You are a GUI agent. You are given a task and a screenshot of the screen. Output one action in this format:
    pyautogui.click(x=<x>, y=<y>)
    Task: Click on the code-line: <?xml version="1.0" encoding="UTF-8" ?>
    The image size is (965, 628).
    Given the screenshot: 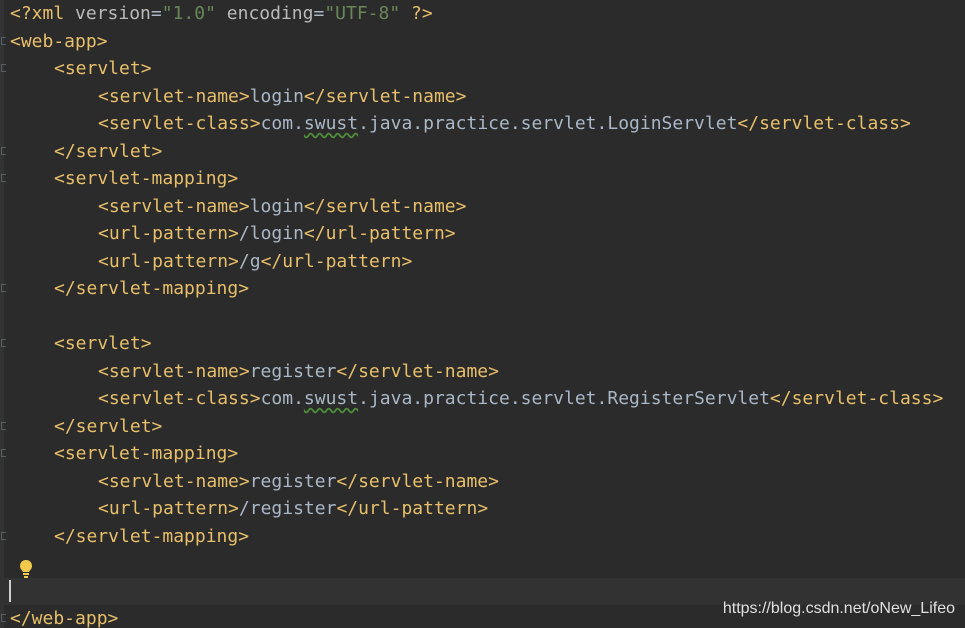 What is the action you would take?
    pyautogui.click(x=482, y=14)
    